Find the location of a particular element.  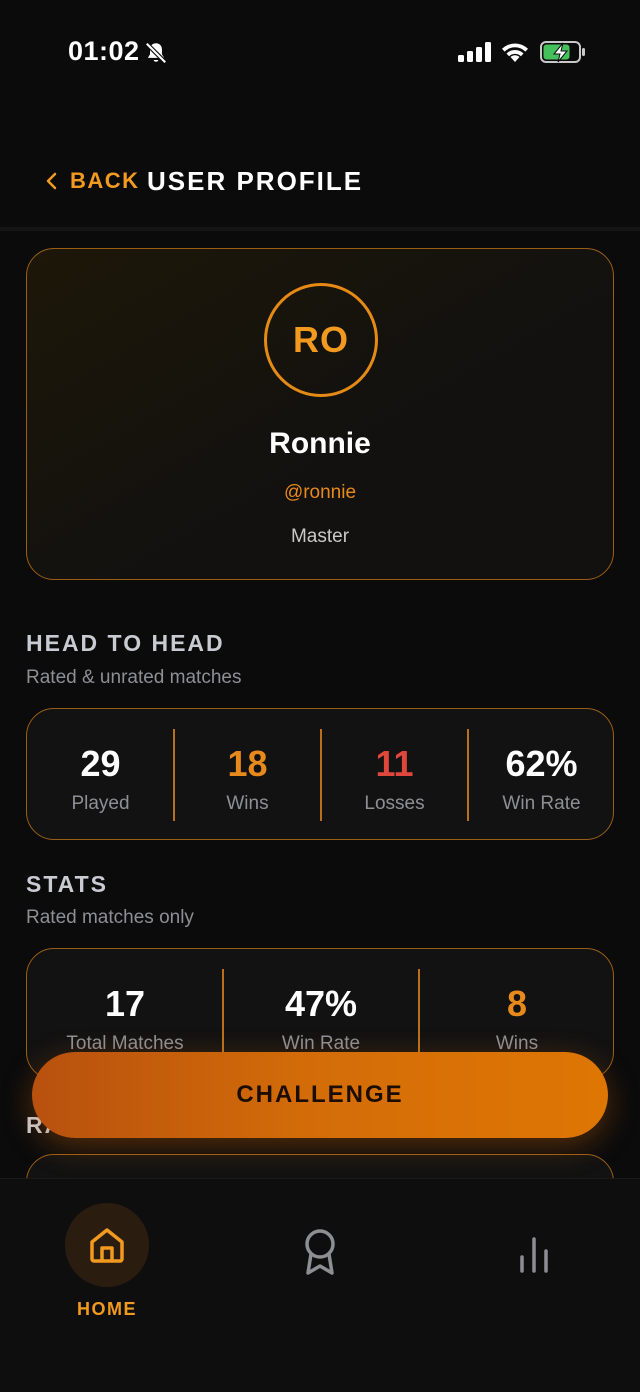

h2h-played-label: Played is located at coordinates (100, 803).